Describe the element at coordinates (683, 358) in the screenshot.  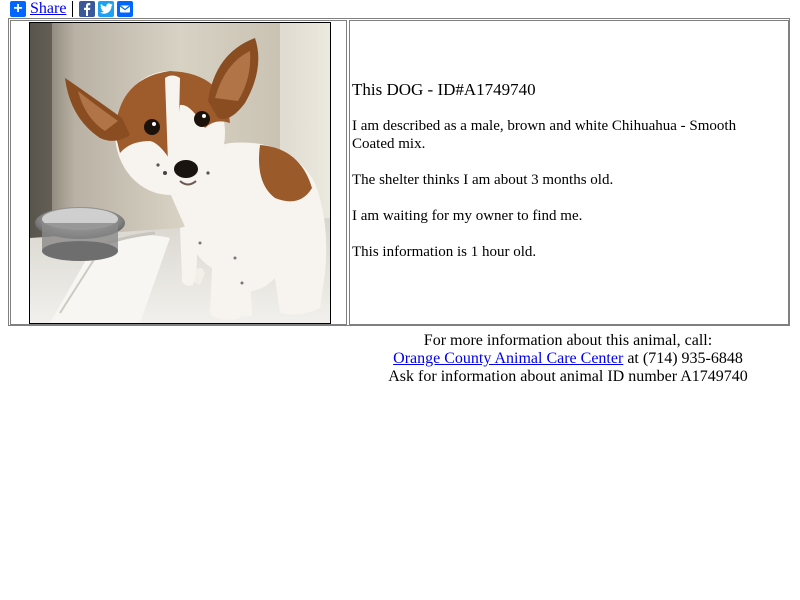
I see `shelter-phone: at (714) 935-6848` at that location.